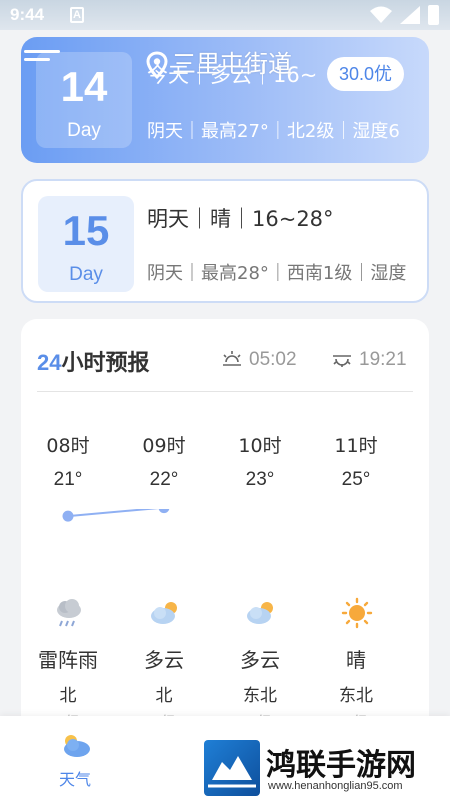 The height and width of the screenshot is (800, 450). What do you see at coordinates (260, 446) in the screenshot?
I see `hour-time: 10时` at bounding box center [260, 446].